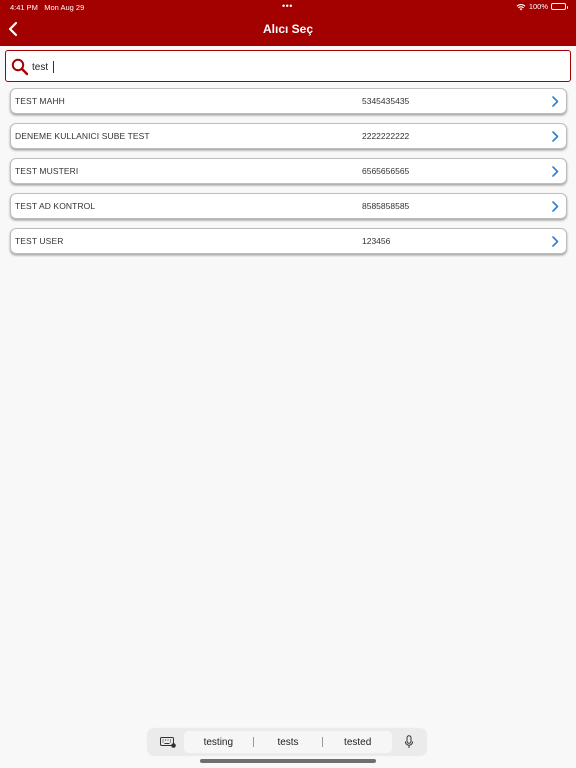  What do you see at coordinates (24, 7) in the screenshot?
I see `status-clock: 4:41 PM` at bounding box center [24, 7].